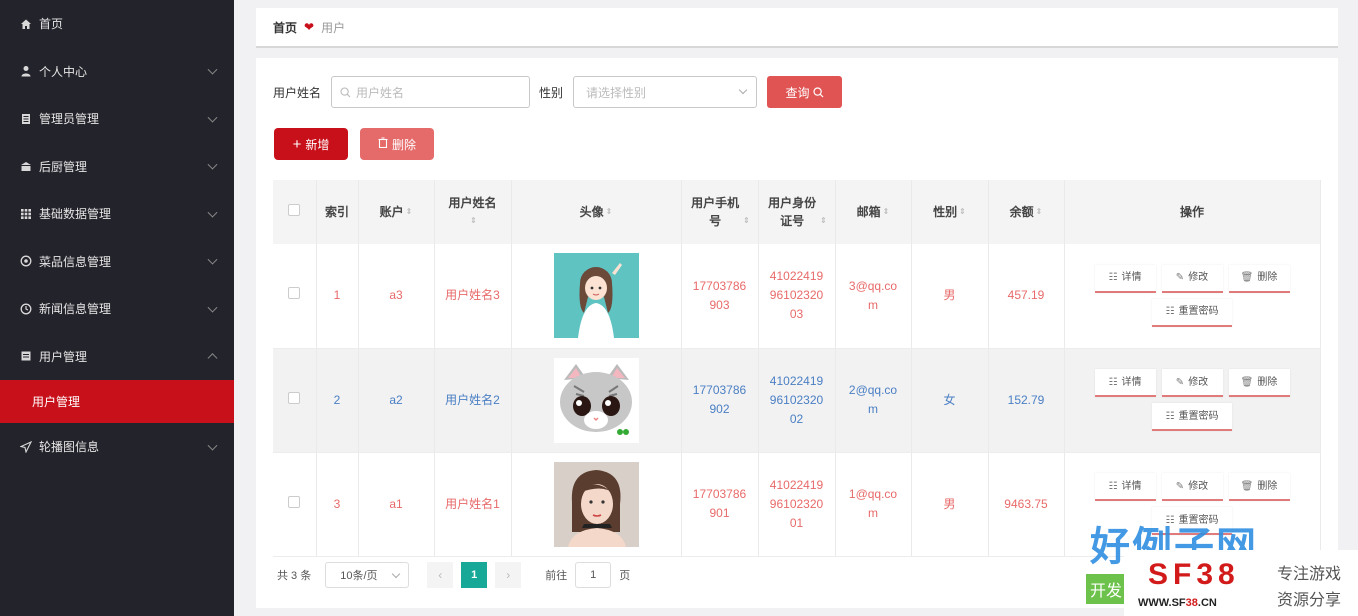 This screenshot has height=616, width=1358. I want to click on cell-balance: 9463.75, so click(1026, 504).